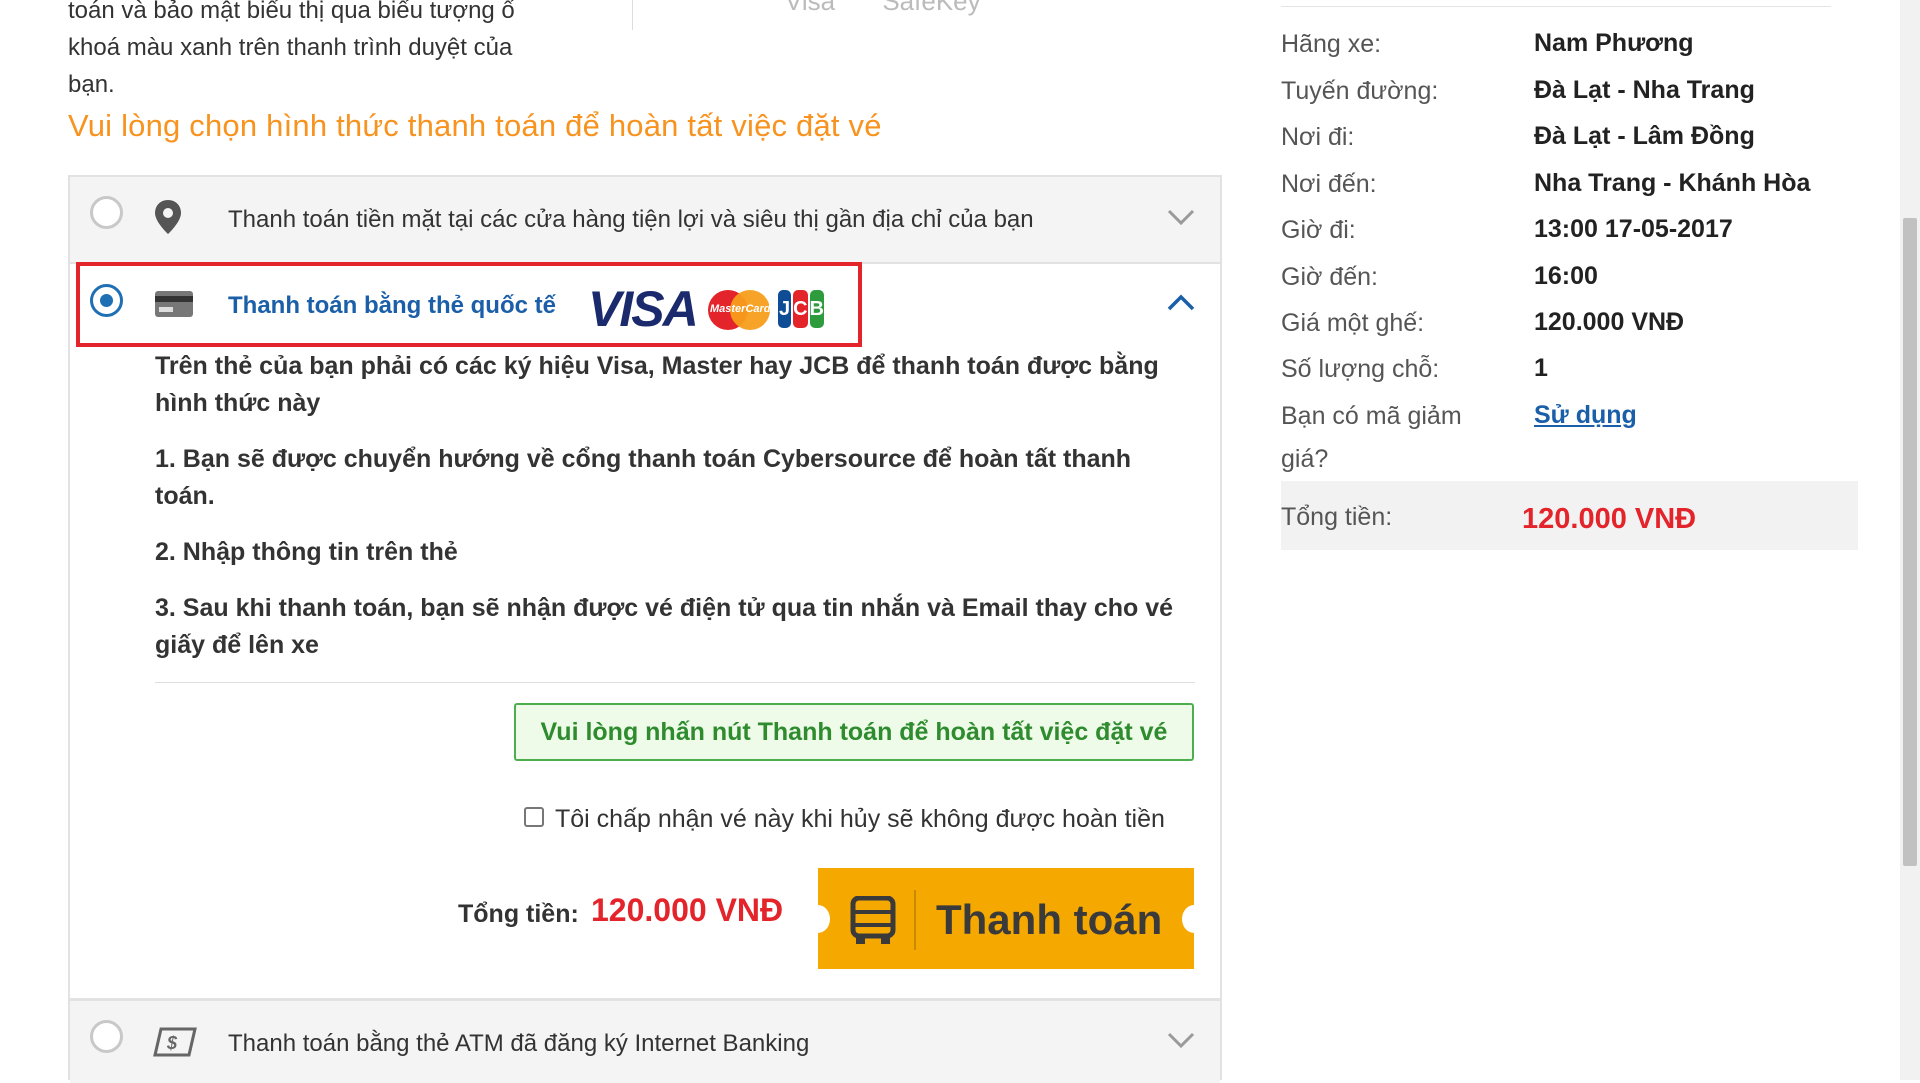  I want to click on summary-key: Tuyến đường:, so click(1360, 91).